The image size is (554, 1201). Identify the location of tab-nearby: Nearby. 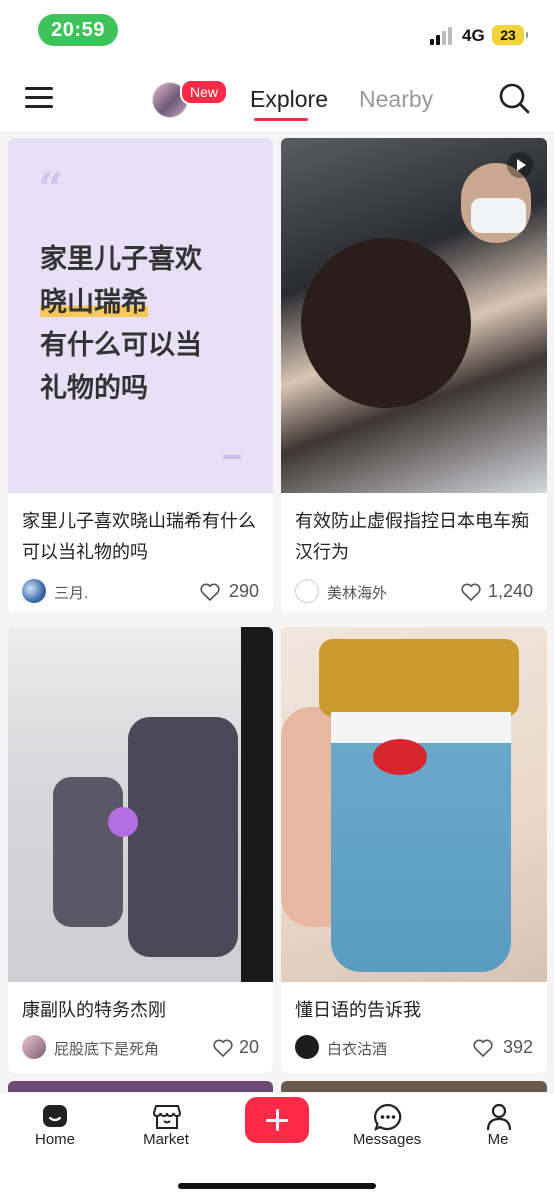
(396, 99).